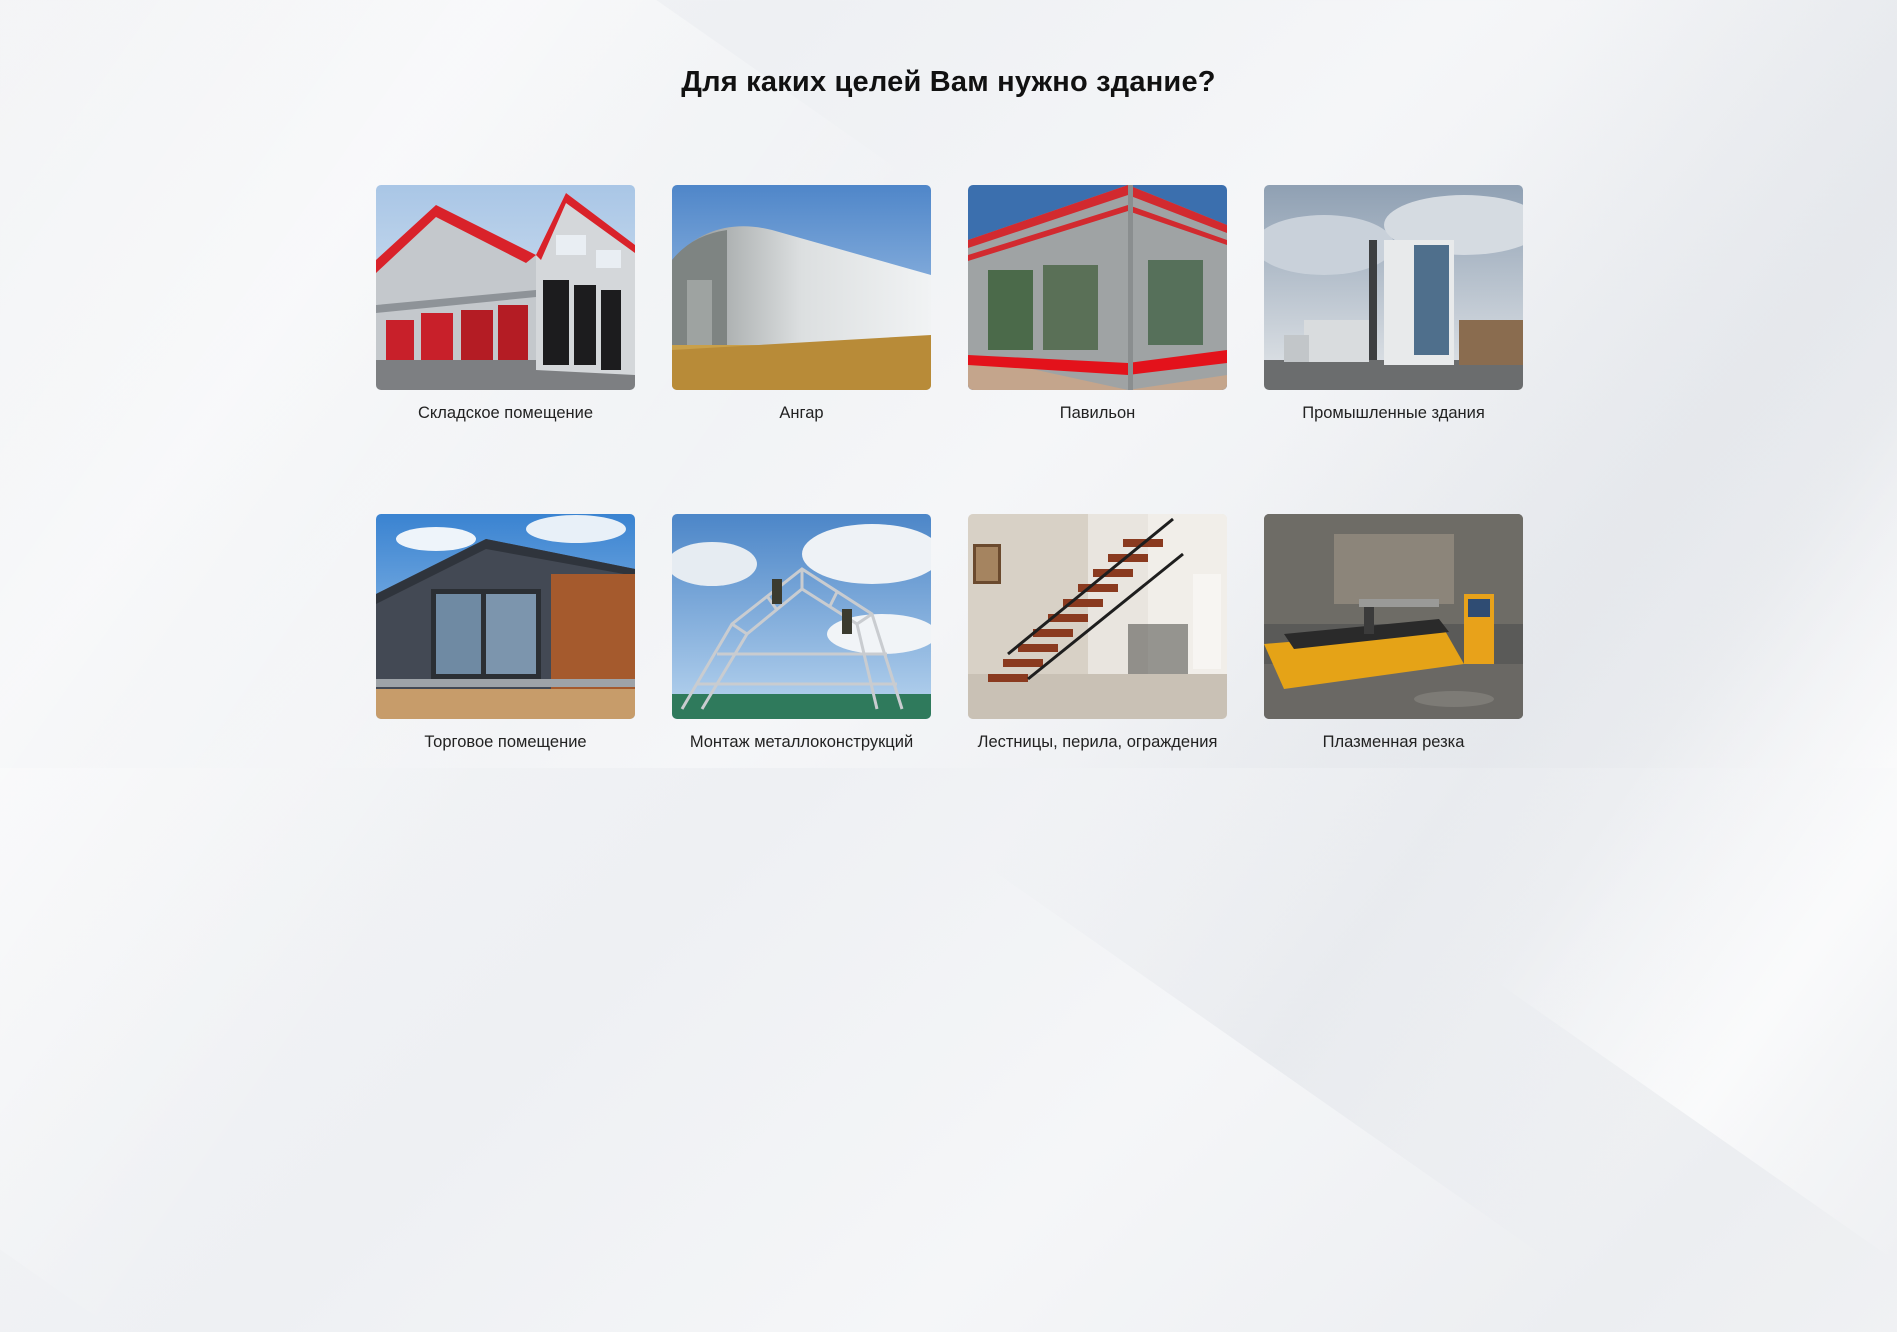 The height and width of the screenshot is (1332, 1897). I want to click on hangar-photo, so click(801, 287).